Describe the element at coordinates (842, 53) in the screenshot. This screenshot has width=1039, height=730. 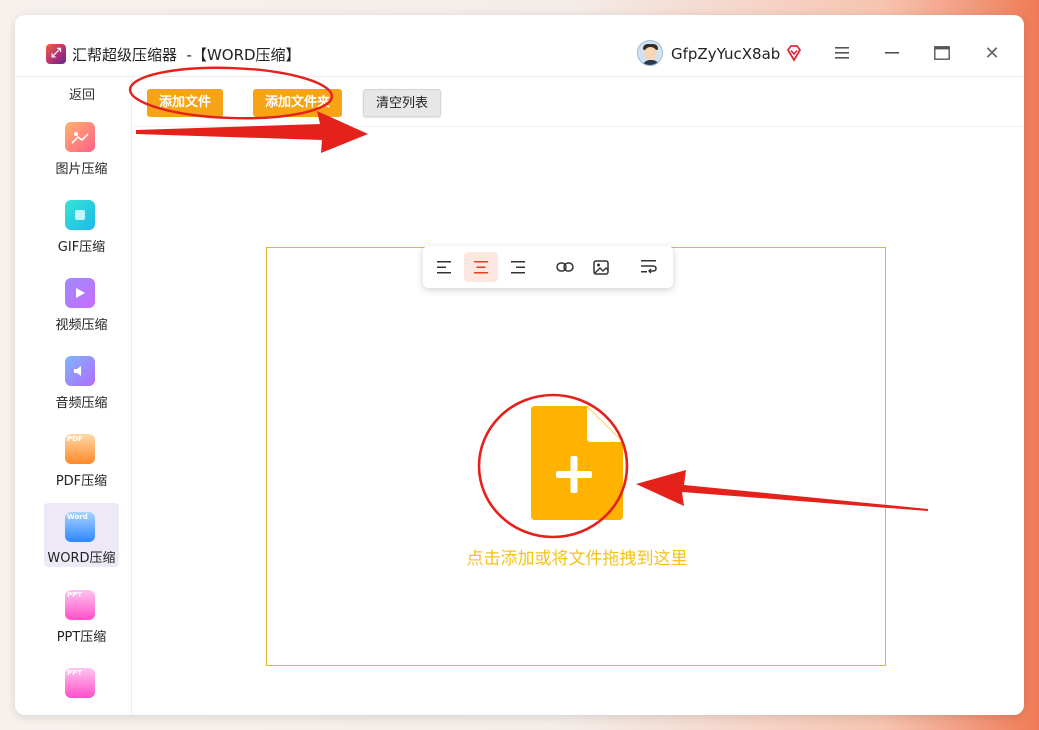
I see `menu-icon` at that location.